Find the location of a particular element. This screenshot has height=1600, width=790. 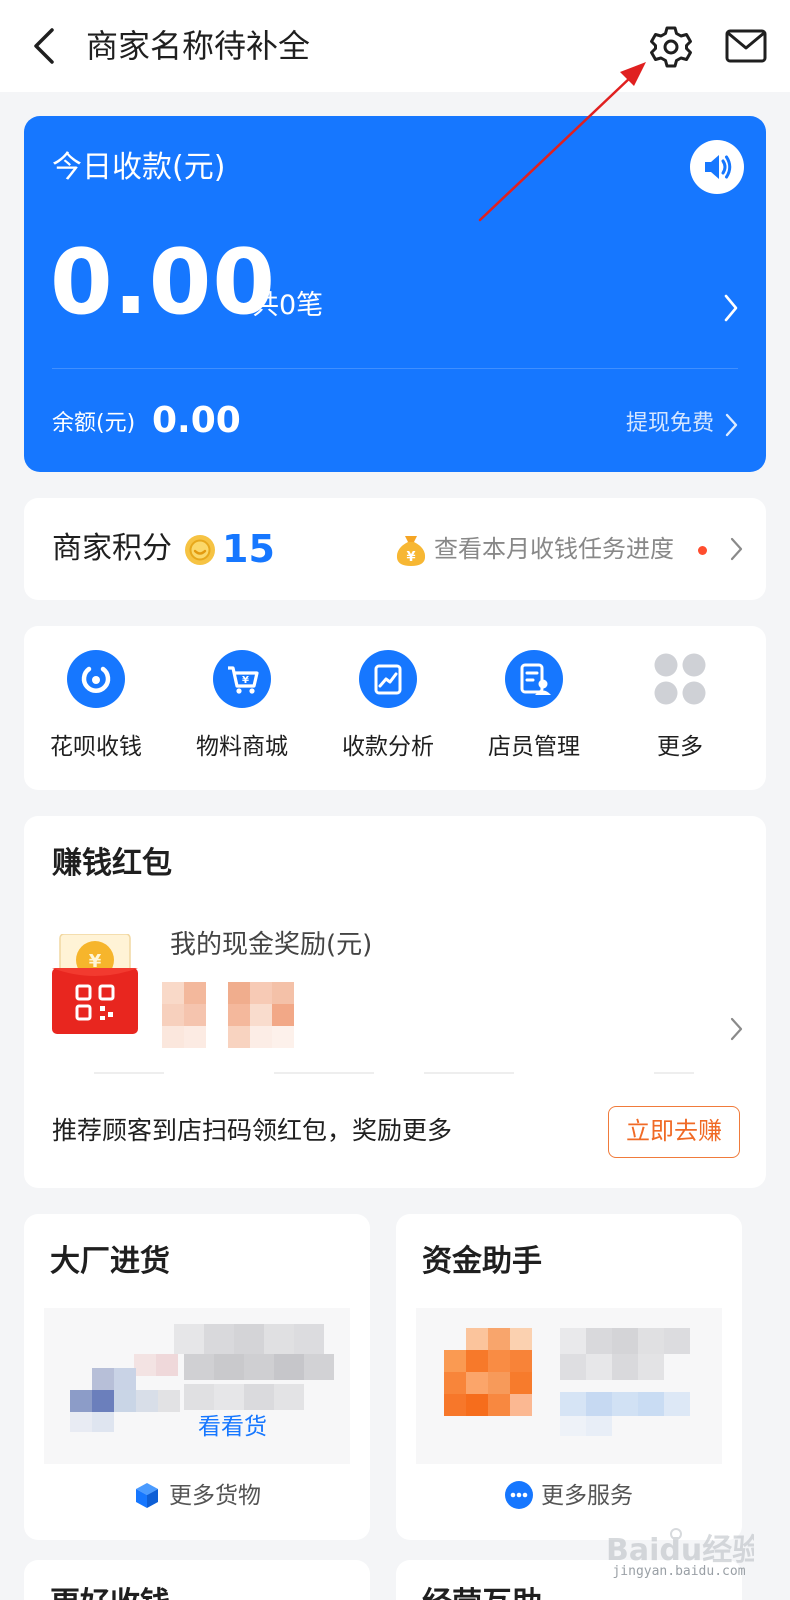

gear-icon is located at coordinates (671, 47).